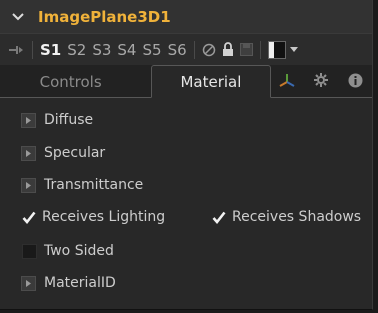  I want to click on unchecked-box-icon, so click(29, 251).